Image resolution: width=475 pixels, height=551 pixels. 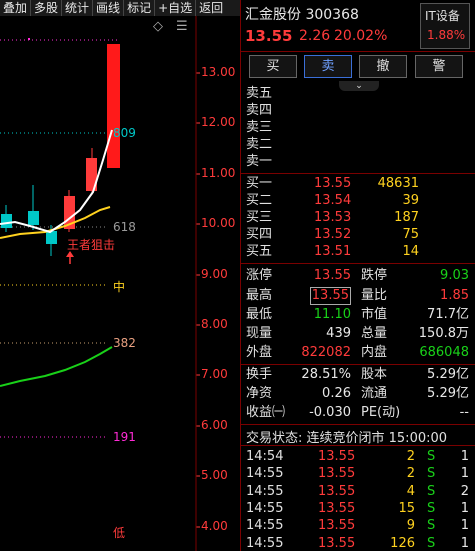 What do you see at coordinates (439, 66) in the screenshot?
I see `alert-button: 警` at bounding box center [439, 66].